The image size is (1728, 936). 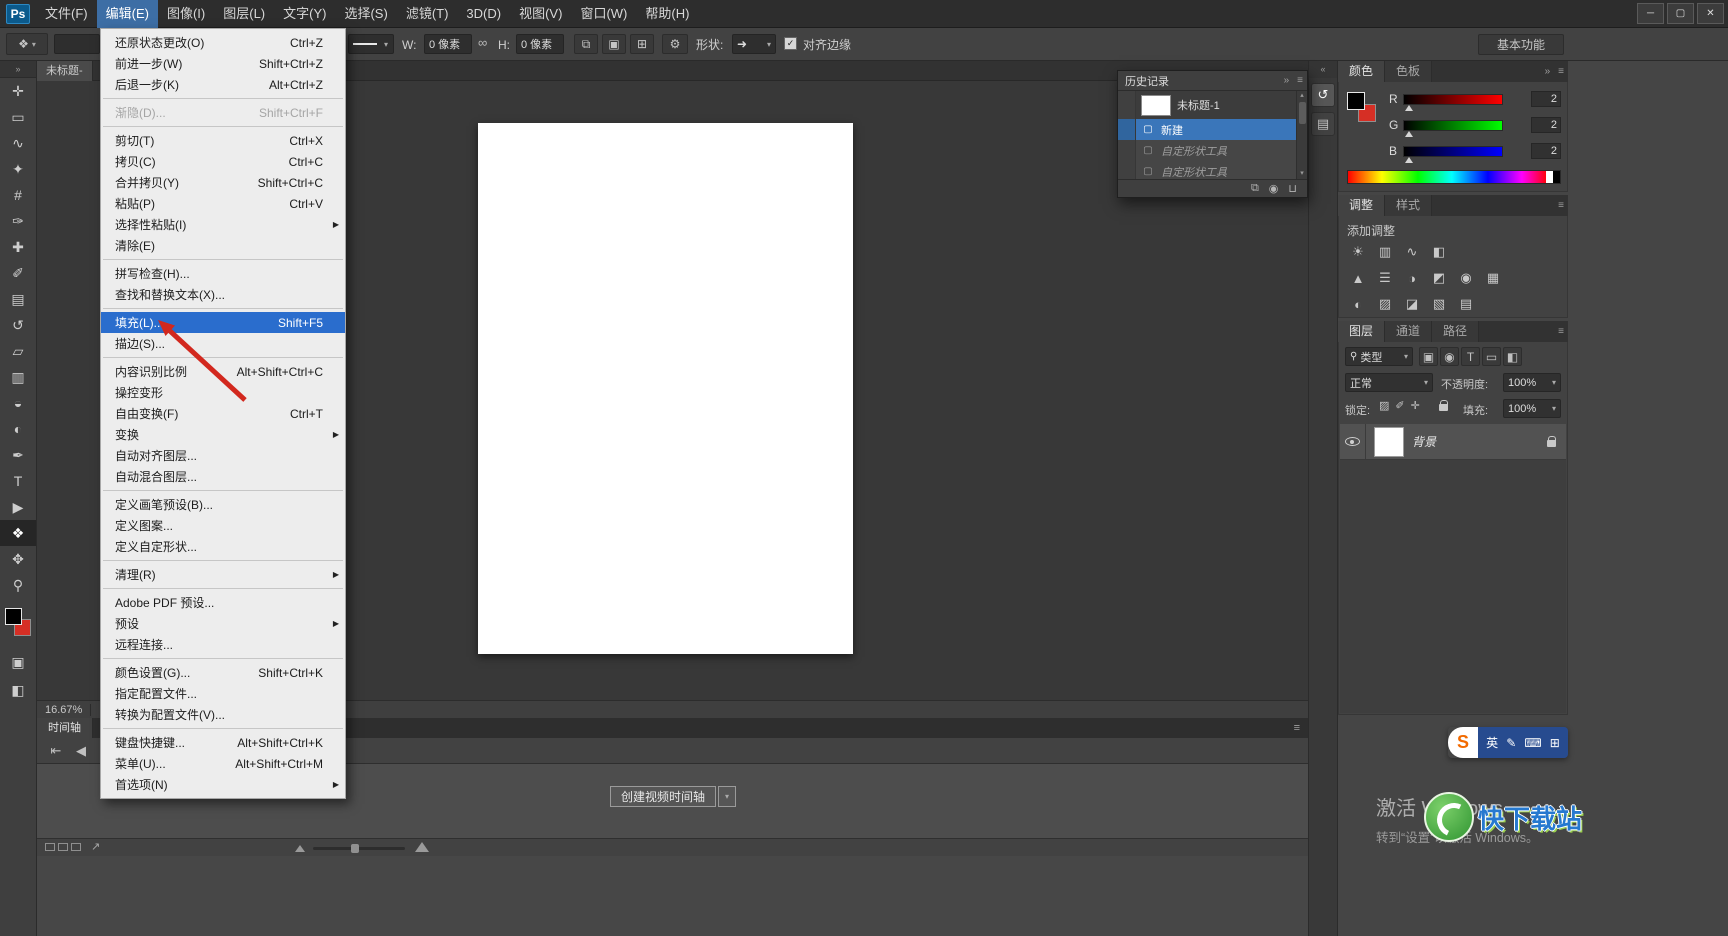 I want to click on tab-channels: 通道, so click(x=1409, y=331).